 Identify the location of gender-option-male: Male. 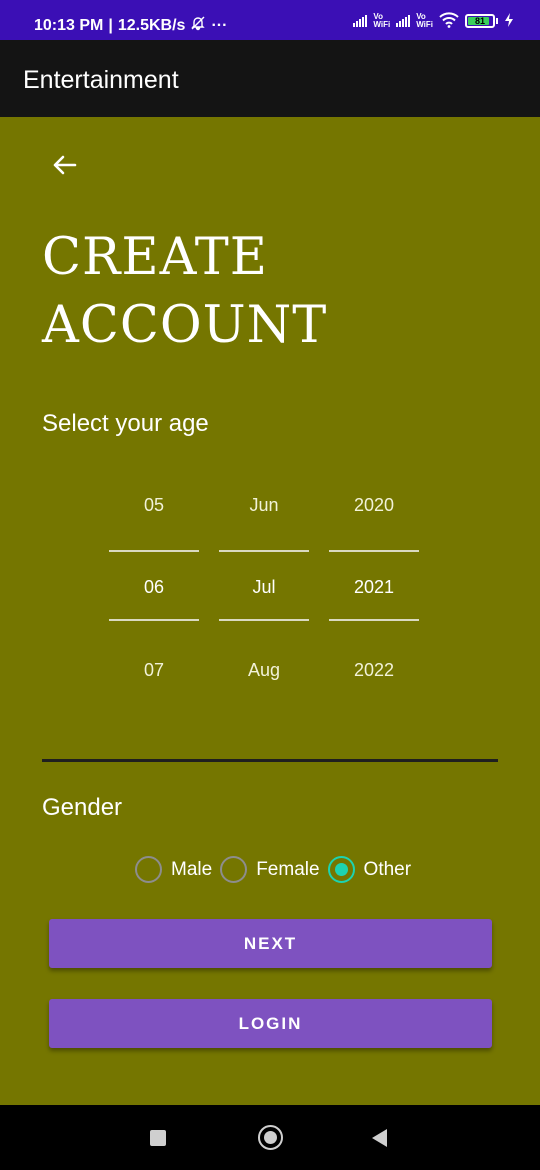
(173, 869).